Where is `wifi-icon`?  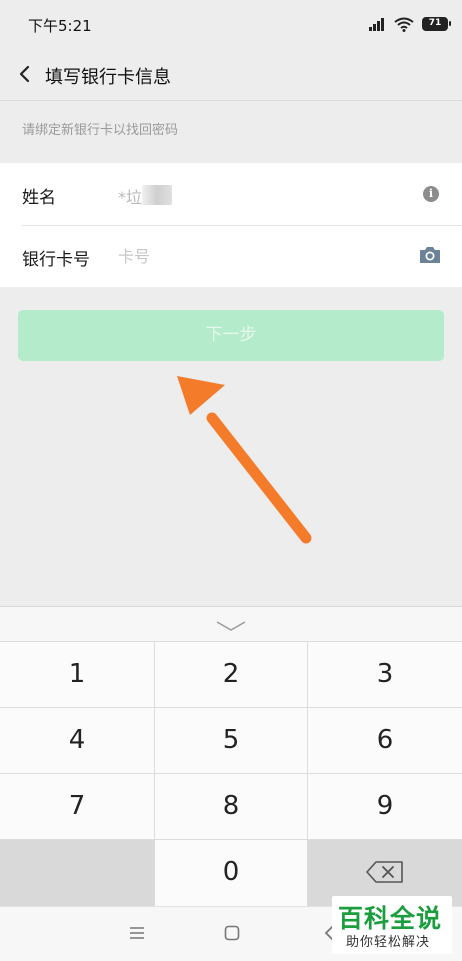 wifi-icon is located at coordinates (404, 24).